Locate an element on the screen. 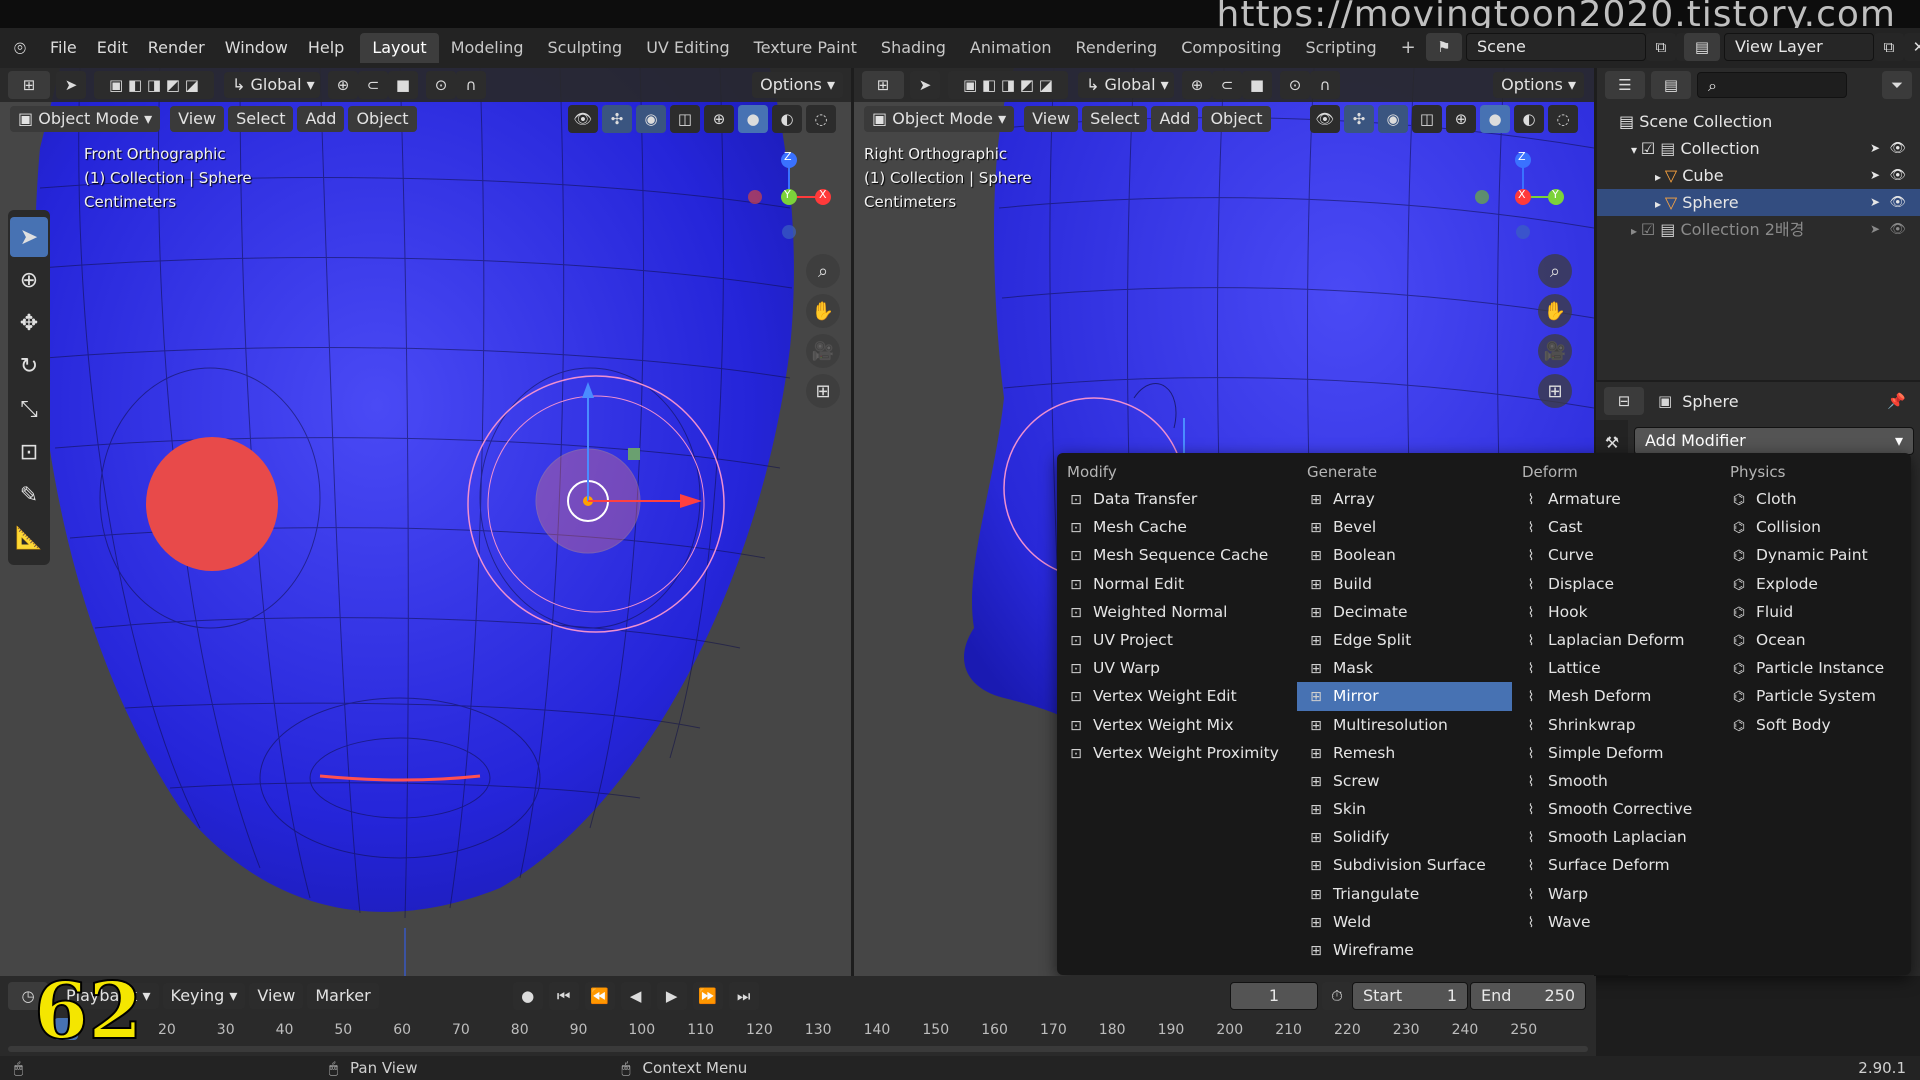  snap-target-icon: ■ is located at coordinates (1257, 85).